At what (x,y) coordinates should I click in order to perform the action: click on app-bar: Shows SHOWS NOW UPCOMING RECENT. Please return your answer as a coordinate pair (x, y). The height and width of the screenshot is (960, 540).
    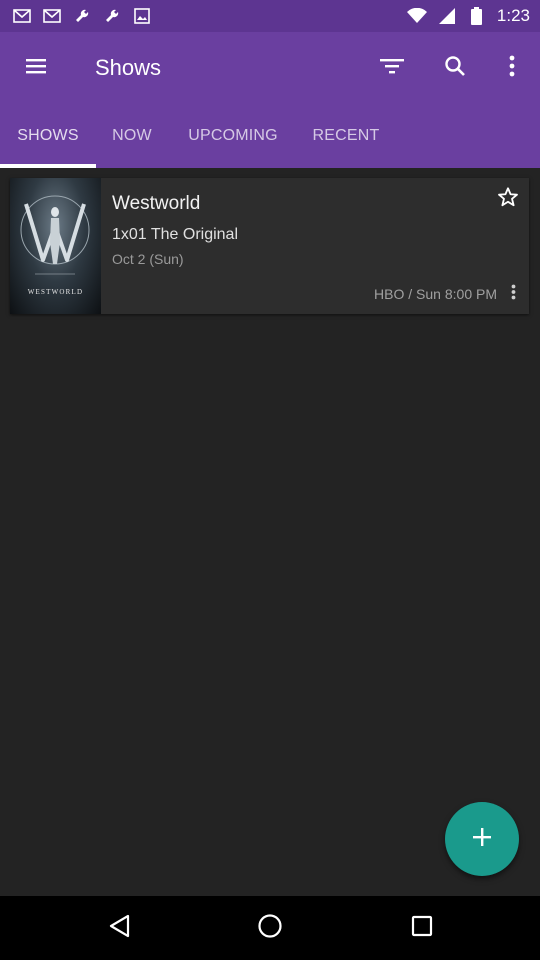
    Looking at the image, I should click on (270, 100).